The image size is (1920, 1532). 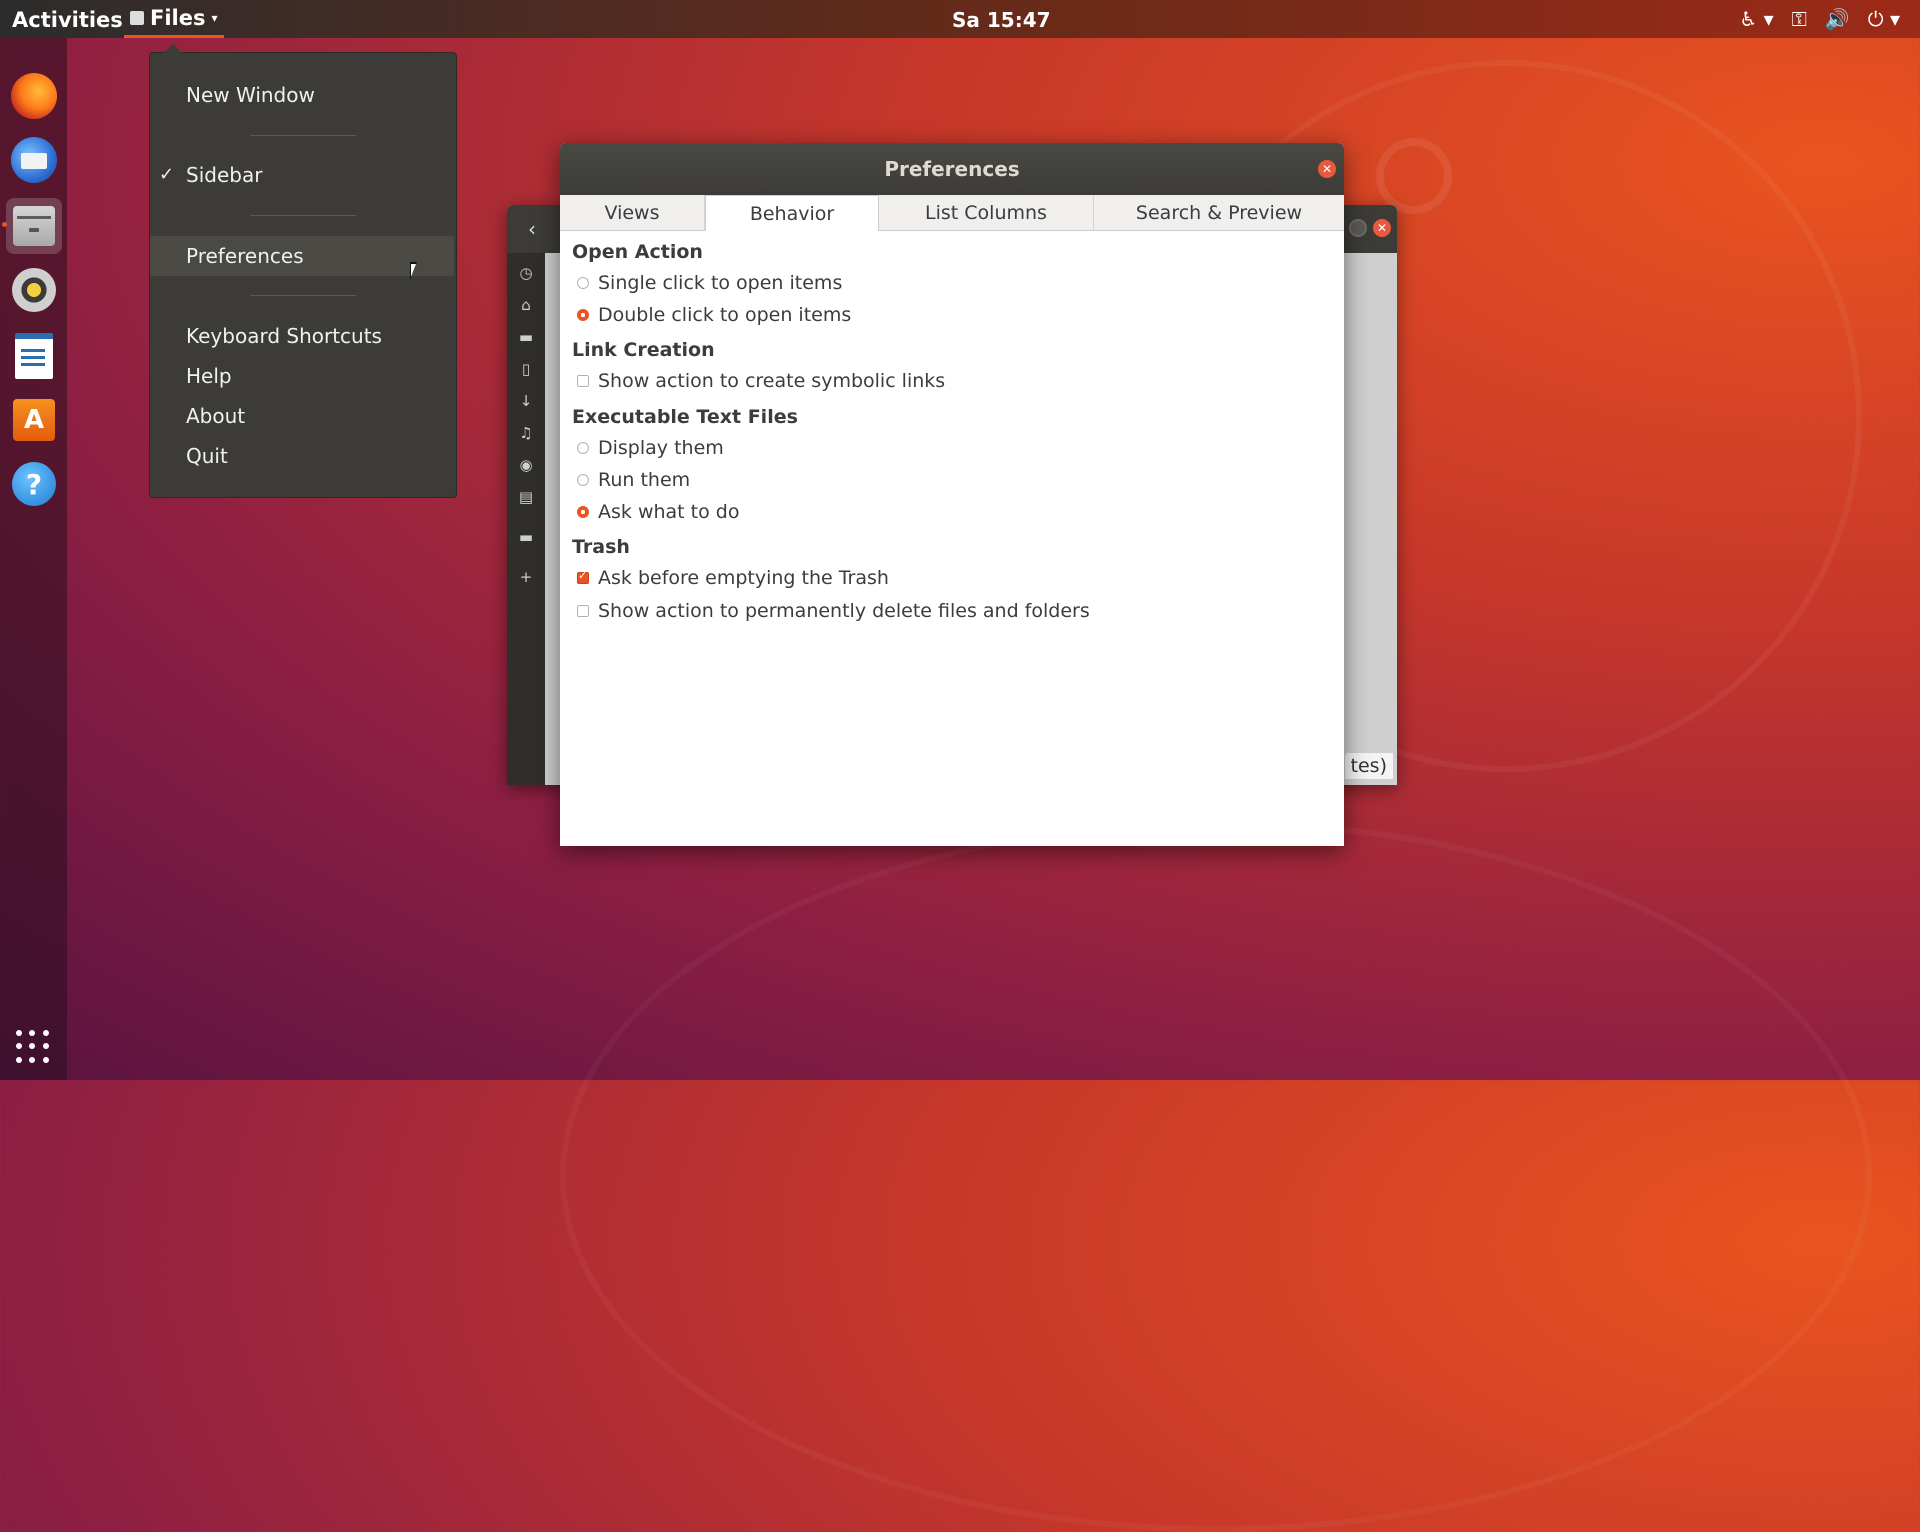 I want to click on dock-item-files, so click(x=32, y=226).